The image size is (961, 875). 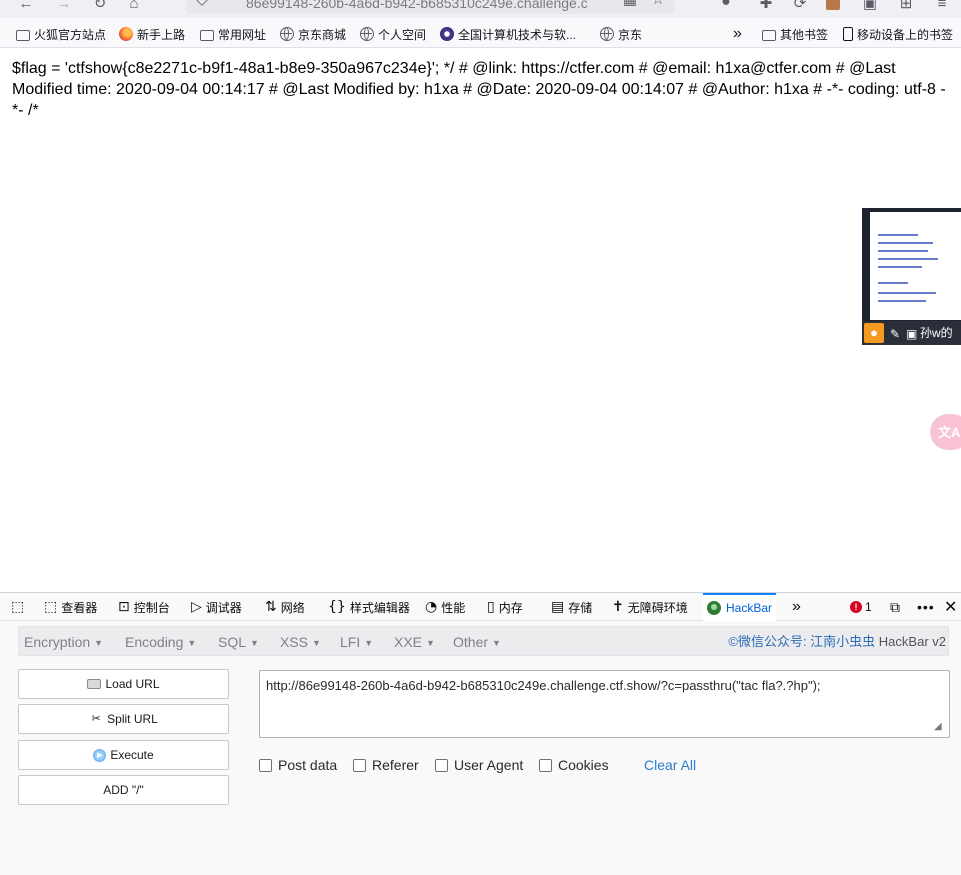 What do you see at coordinates (942, 6) in the screenshot?
I see `menu-icon: ≡` at bounding box center [942, 6].